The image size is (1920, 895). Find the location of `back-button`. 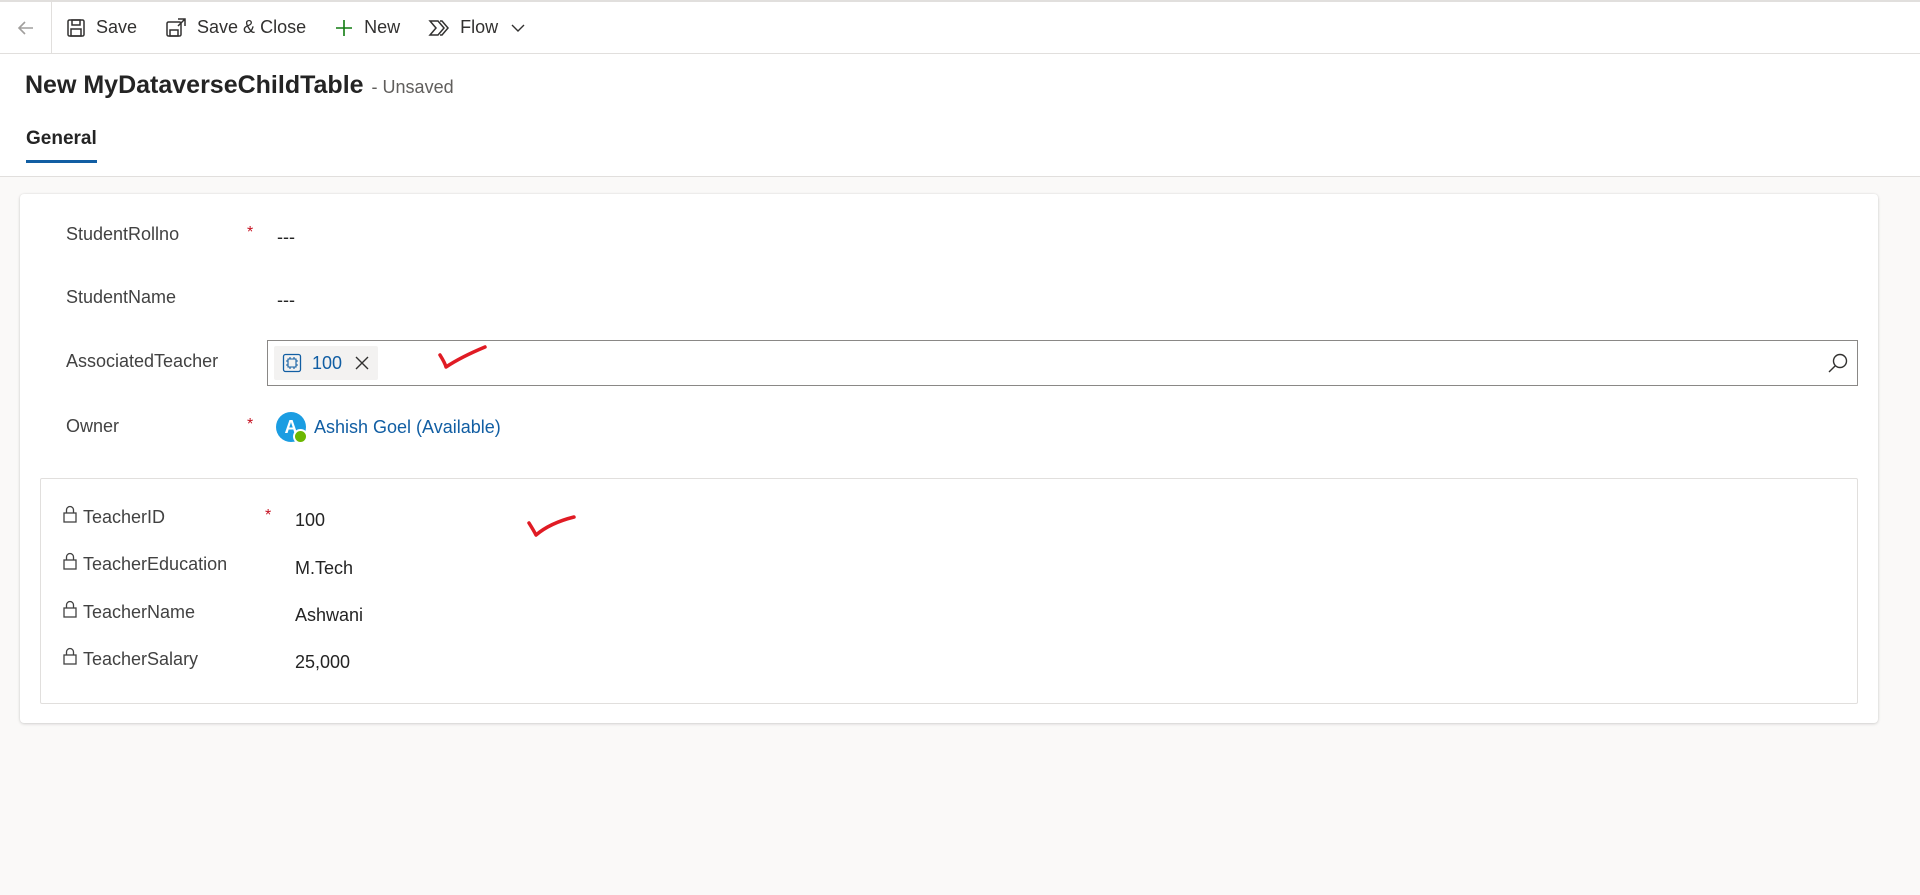

back-button is located at coordinates (26, 27).